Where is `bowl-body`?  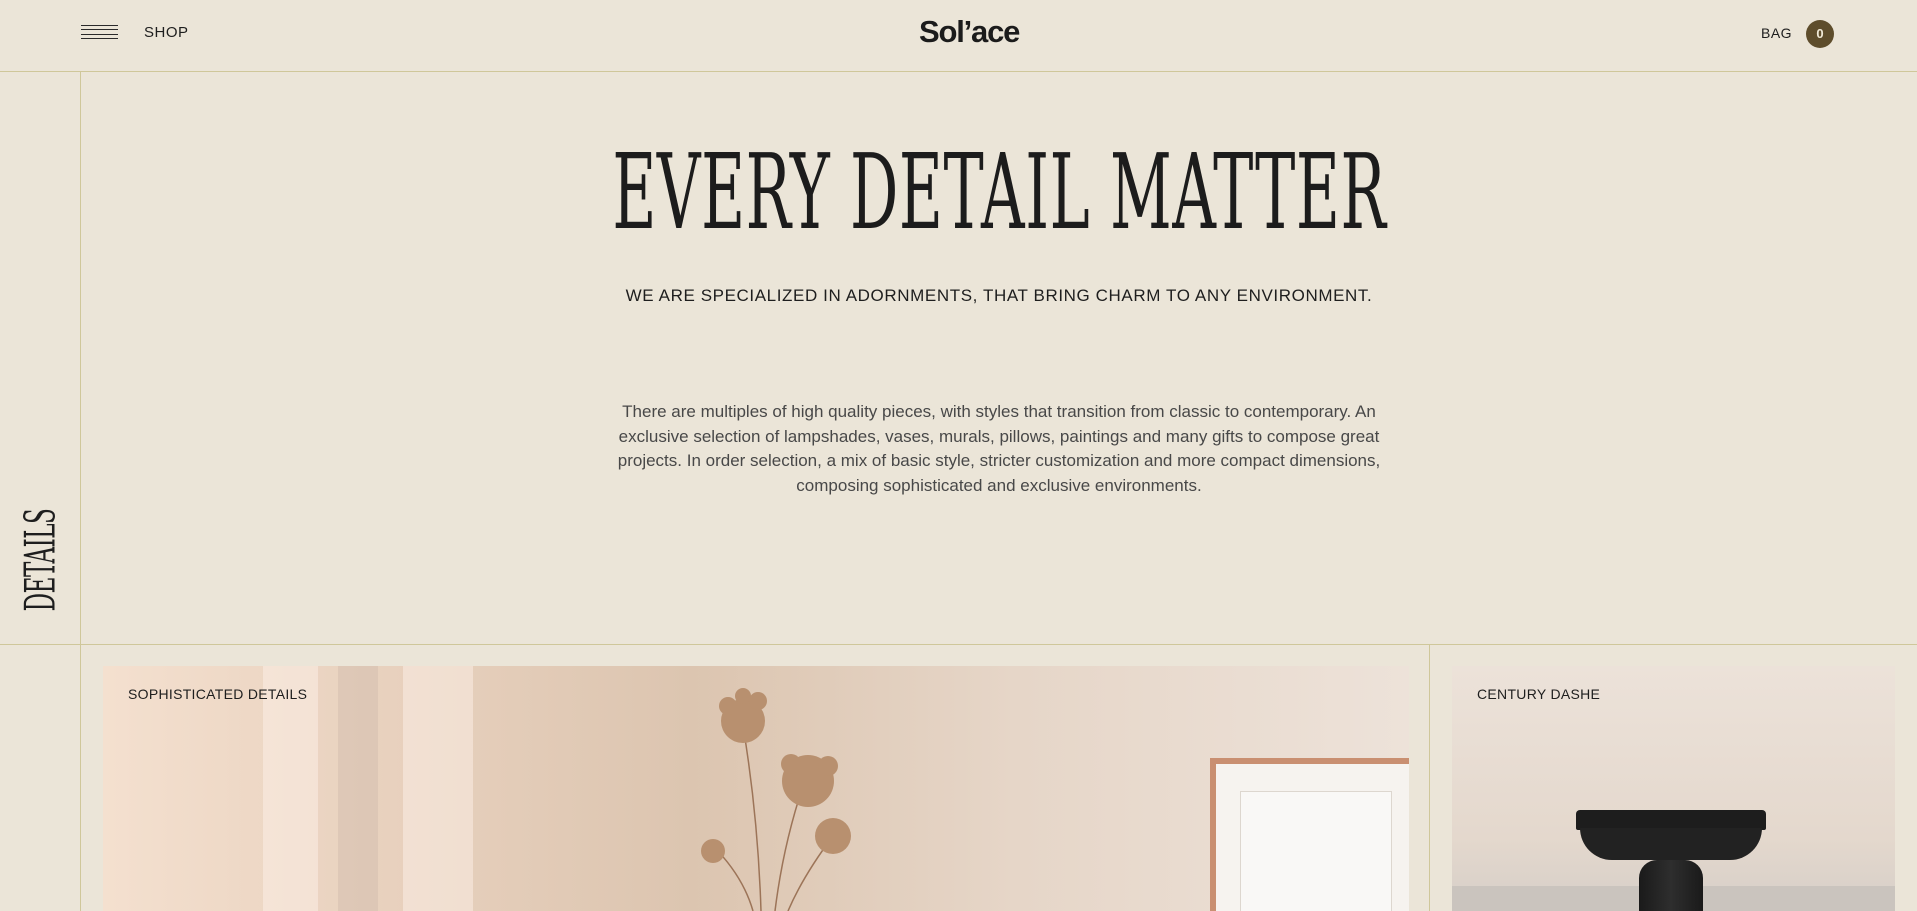
bowl-body is located at coordinates (1671, 844).